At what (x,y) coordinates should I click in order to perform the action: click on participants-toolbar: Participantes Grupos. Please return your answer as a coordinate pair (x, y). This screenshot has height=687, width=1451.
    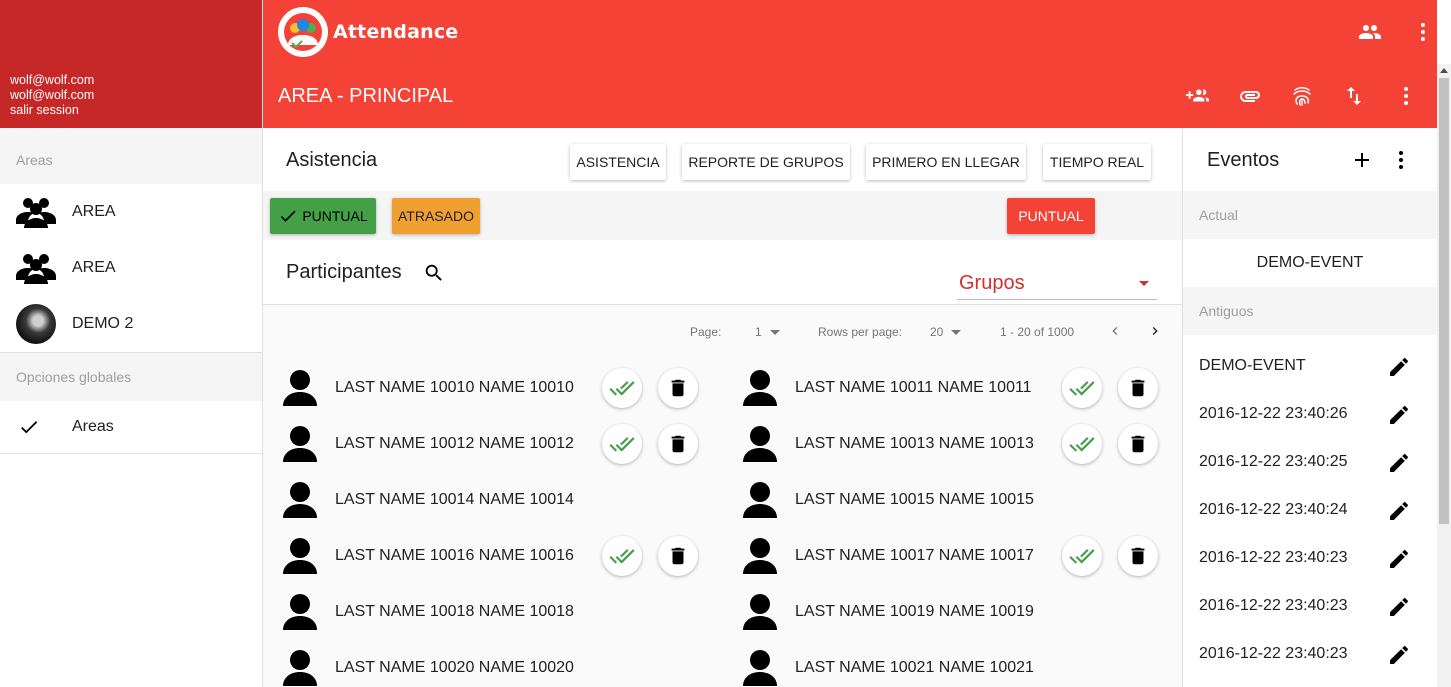
    Looking at the image, I should click on (722, 272).